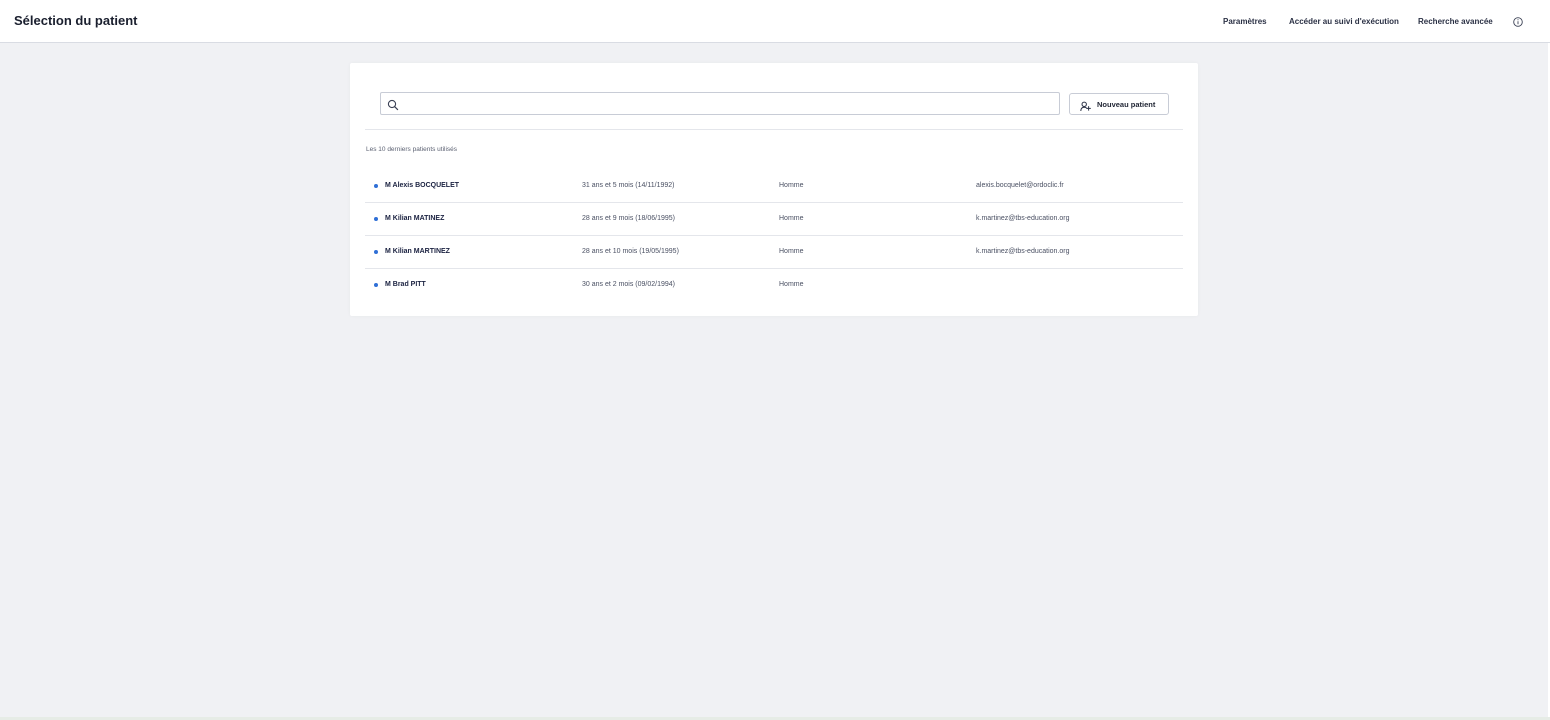 The image size is (1550, 720). Describe the element at coordinates (730, 103) in the screenshot. I see `search-input` at that location.